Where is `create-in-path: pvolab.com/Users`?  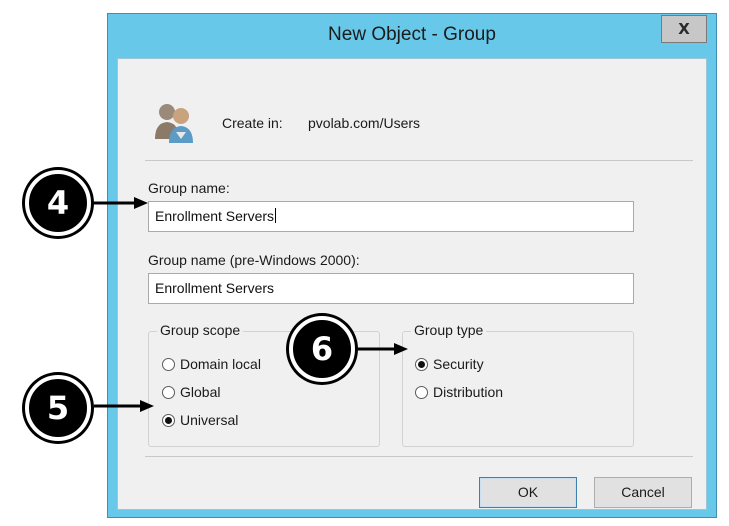 create-in-path: pvolab.com/Users is located at coordinates (364, 123).